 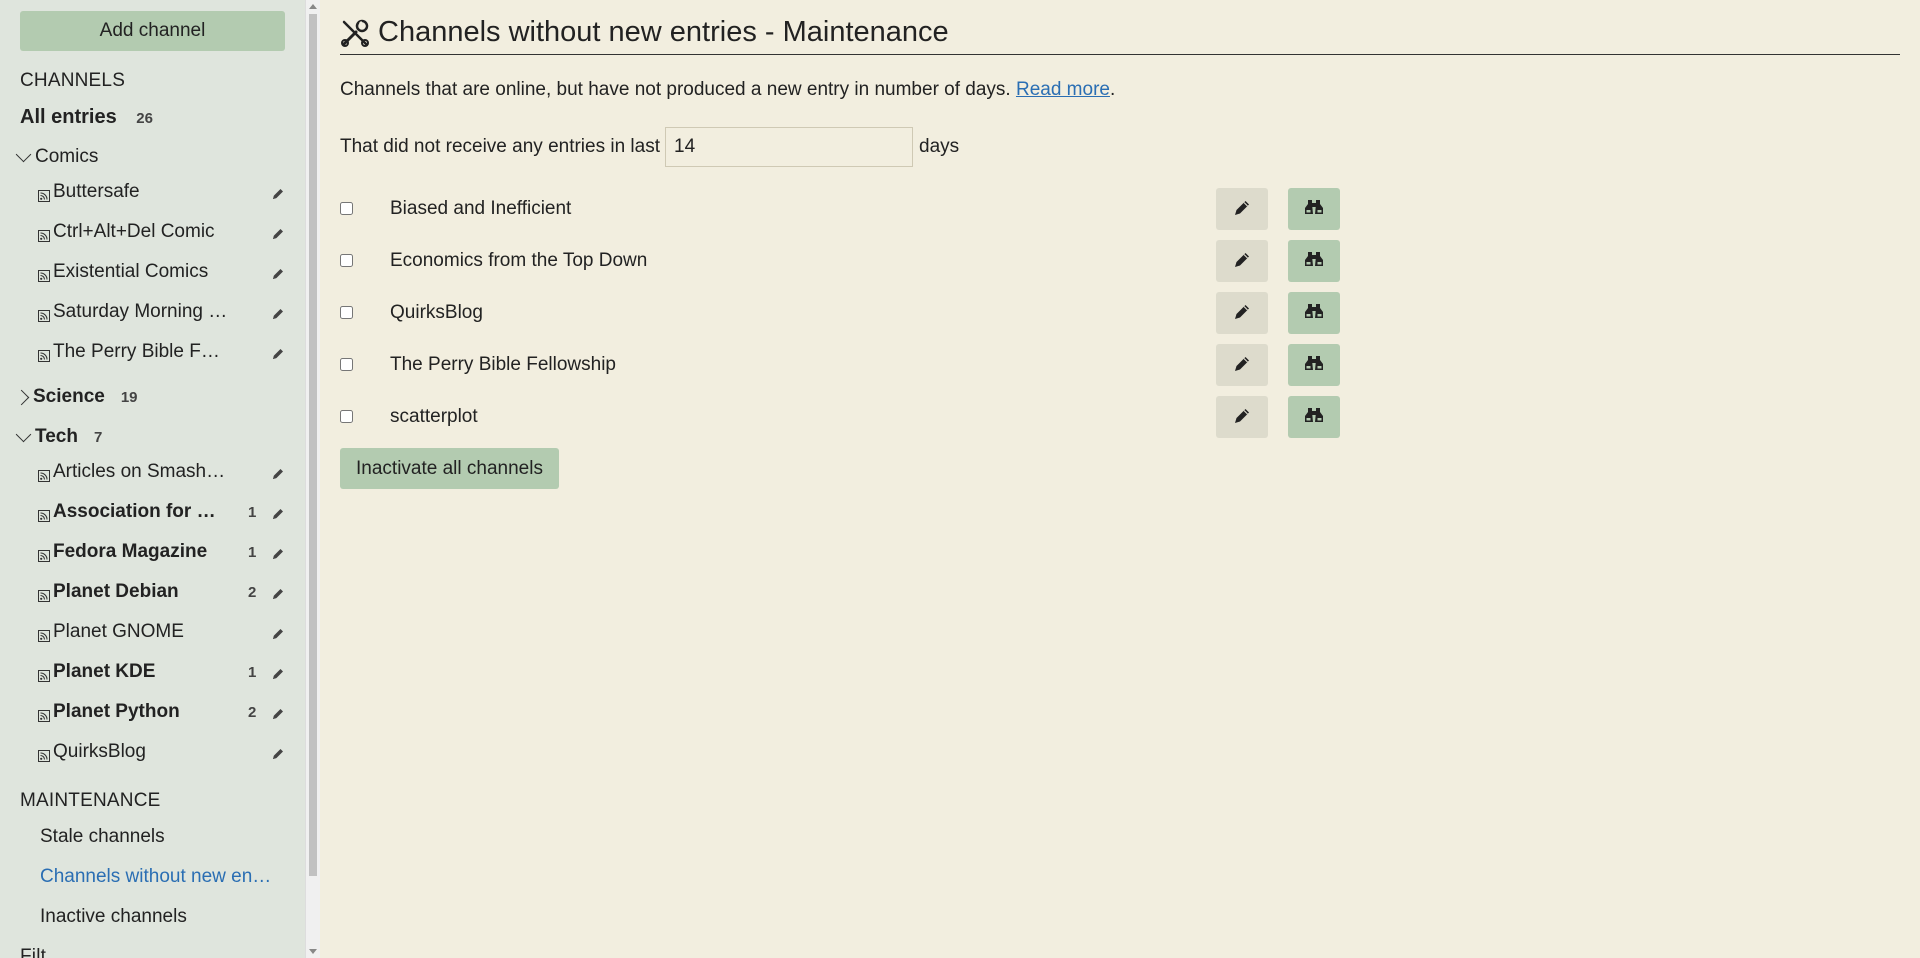 What do you see at coordinates (73, 80) in the screenshot?
I see `channels-heading: CHANNELS` at bounding box center [73, 80].